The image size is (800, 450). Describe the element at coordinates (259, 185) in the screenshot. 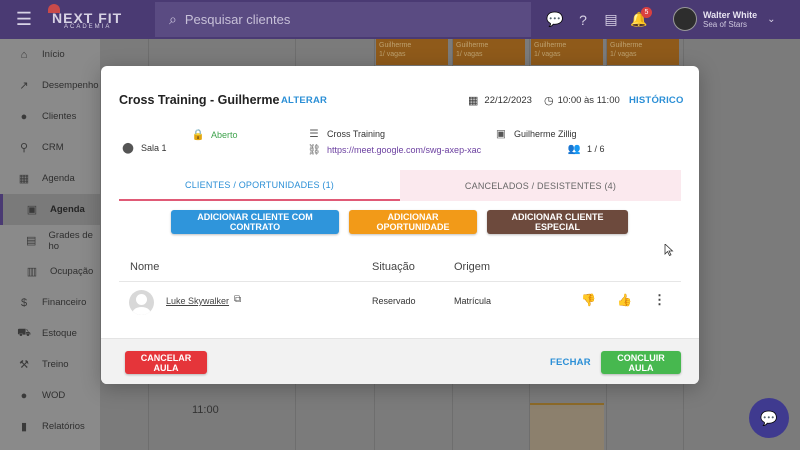

I see `tab-clients: CLIENTES / OPORTUNIDADES (1)` at that location.